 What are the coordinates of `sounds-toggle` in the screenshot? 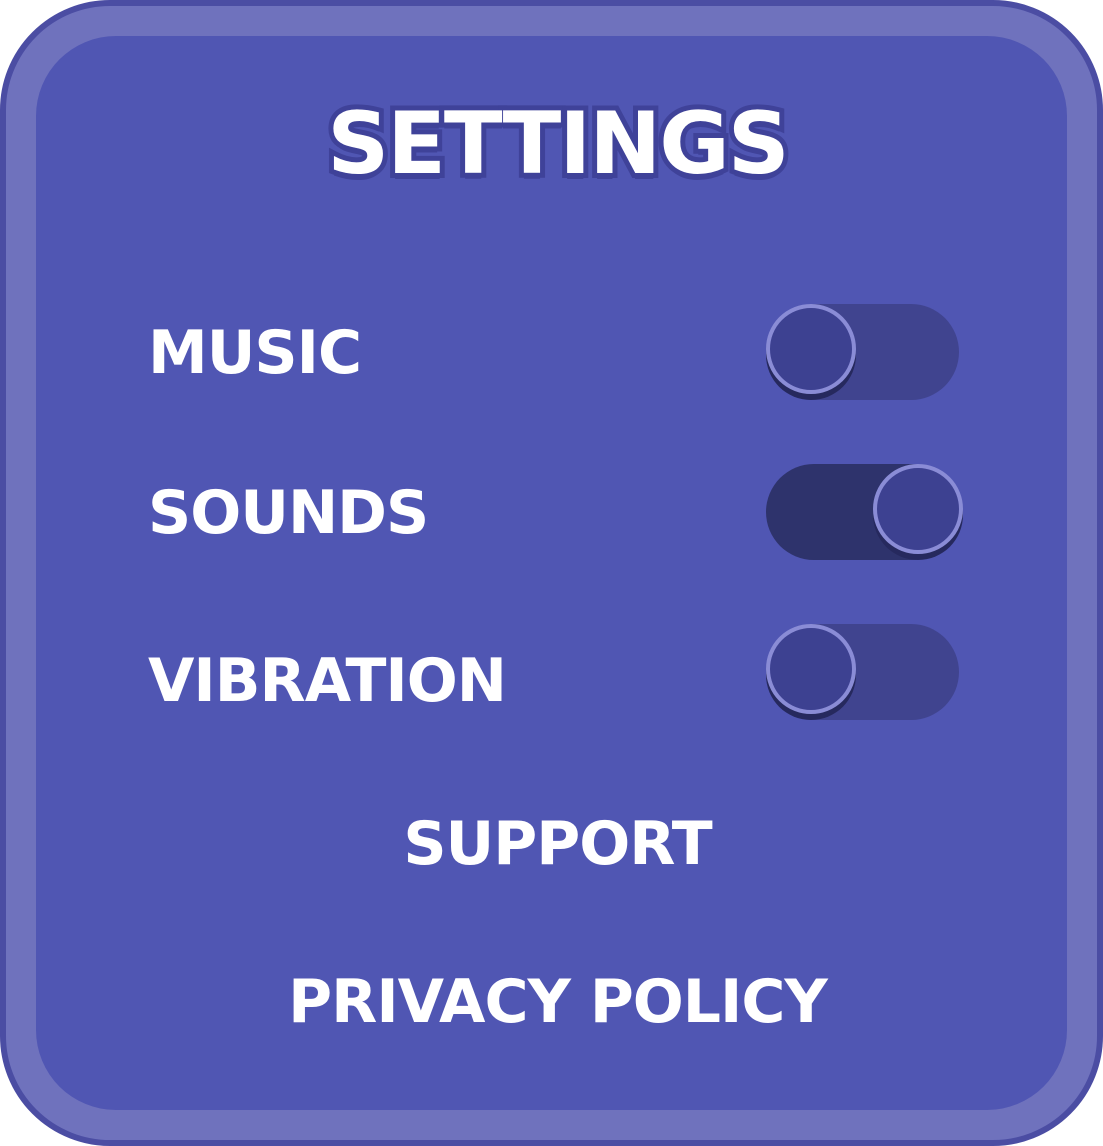 It's located at (864, 512).